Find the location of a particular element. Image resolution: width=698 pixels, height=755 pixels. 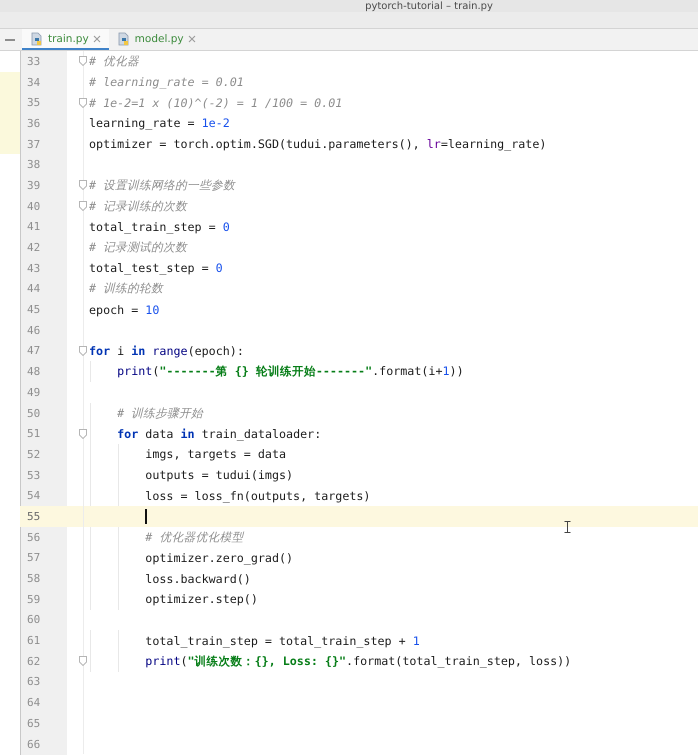

code-line: print("-------第 {} 轮训练开始-------".format(i+1)) is located at coordinates (290, 372).